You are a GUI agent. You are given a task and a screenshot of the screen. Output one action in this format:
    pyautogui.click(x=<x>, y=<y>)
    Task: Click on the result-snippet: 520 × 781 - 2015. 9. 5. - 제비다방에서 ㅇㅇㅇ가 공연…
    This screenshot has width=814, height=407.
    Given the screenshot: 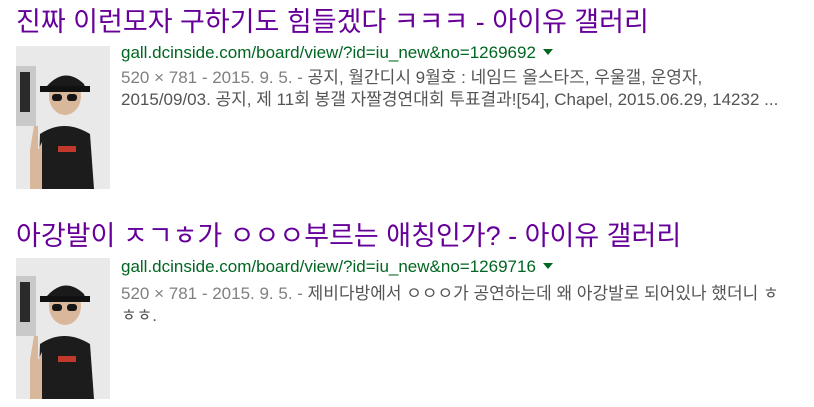 What is the action you would take?
    pyautogui.click(x=456, y=305)
    